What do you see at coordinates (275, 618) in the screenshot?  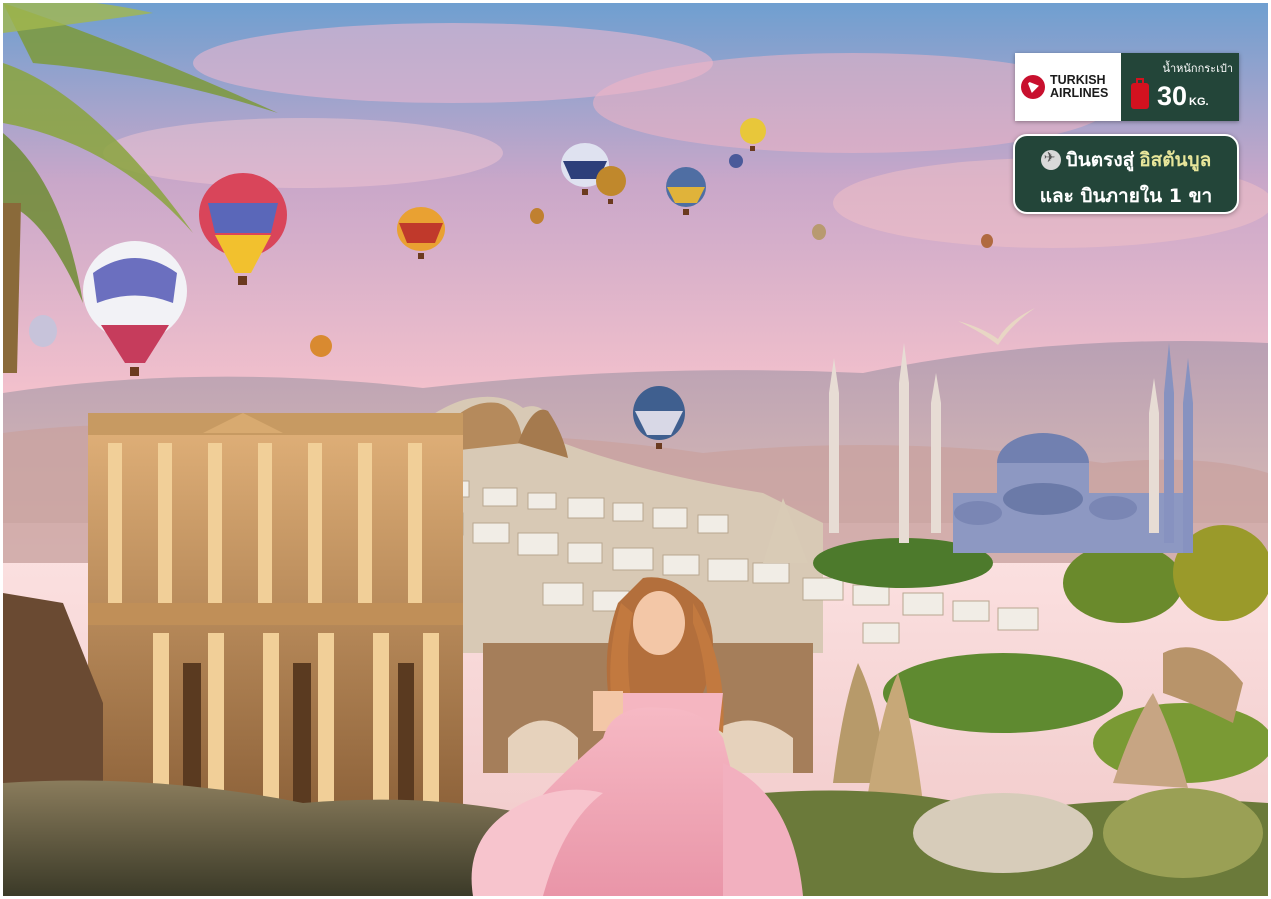 I see `library-of-celsus-icon` at bounding box center [275, 618].